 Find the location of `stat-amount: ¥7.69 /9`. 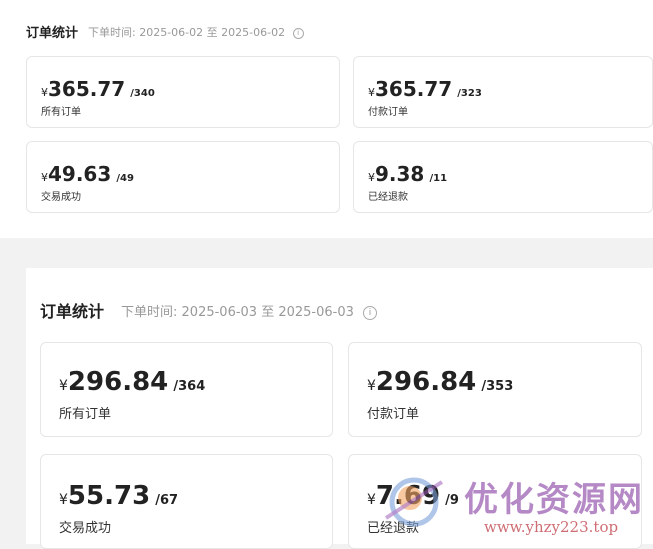

stat-amount: ¥7.69 /9 is located at coordinates (413, 496).